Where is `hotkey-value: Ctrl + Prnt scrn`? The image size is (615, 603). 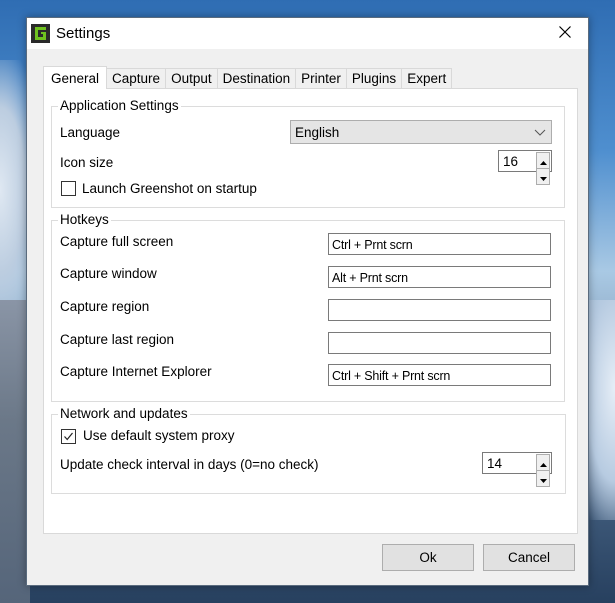 hotkey-value: Ctrl + Prnt scrn is located at coordinates (372, 245).